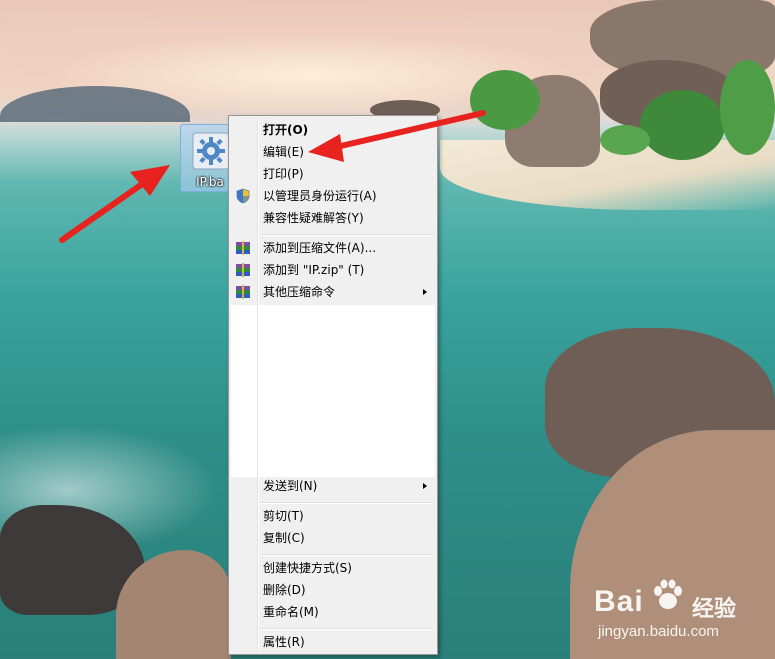 Image resolution: width=775 pixels, height=659 pixels. I want to click on menu-item-label: 打印(P), so click(283, 174).